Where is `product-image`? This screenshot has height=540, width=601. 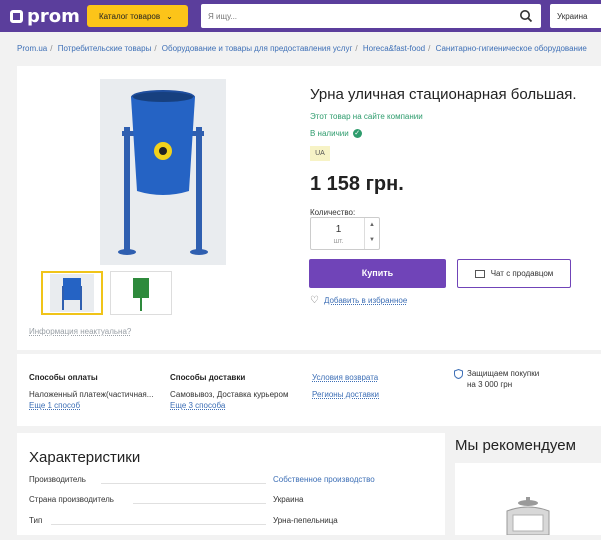
product-image is located at coordinates (163, 172).